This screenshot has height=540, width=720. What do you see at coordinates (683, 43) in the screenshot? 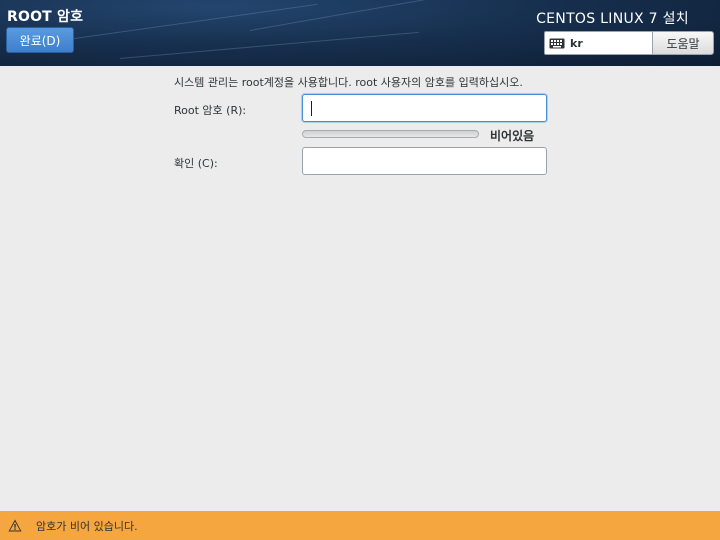
I see `help-button: 도움말` at bounding box center [683, 43].